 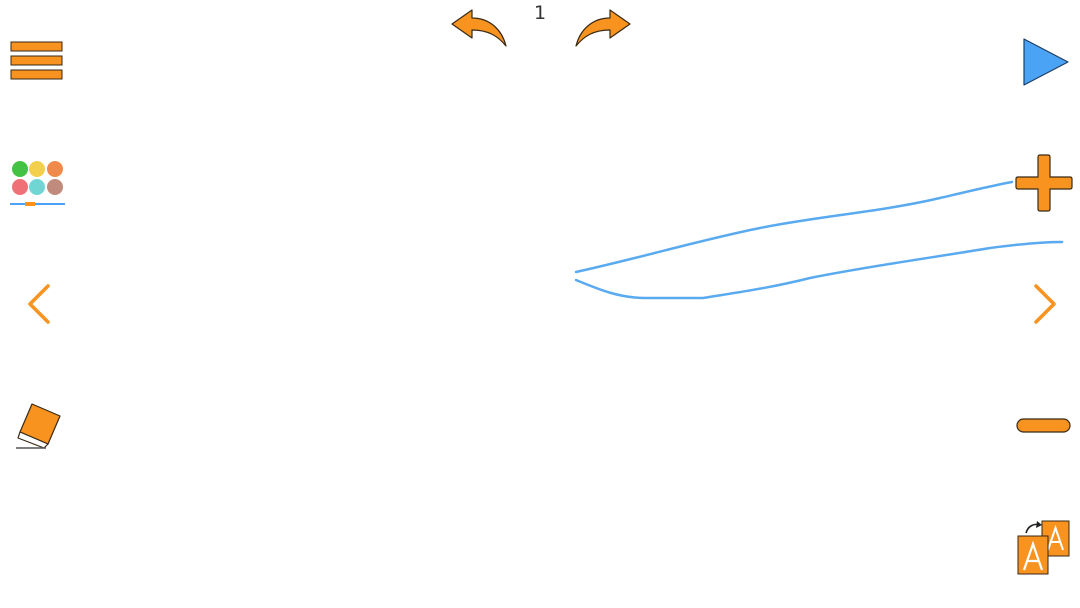 I want to click on previous-page-button, so click(x=39, y=304).